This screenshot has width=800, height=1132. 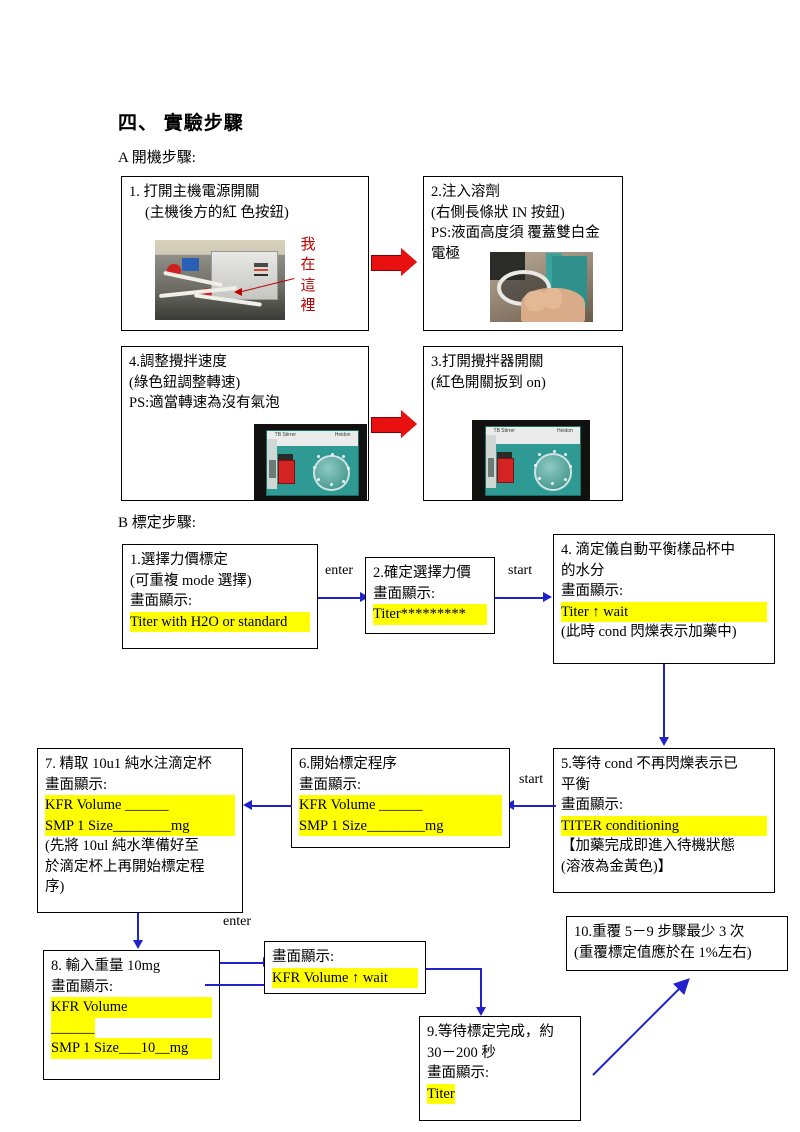 I want to click on here-annotation-text: 我在這裡, so click(x=308, y=275).